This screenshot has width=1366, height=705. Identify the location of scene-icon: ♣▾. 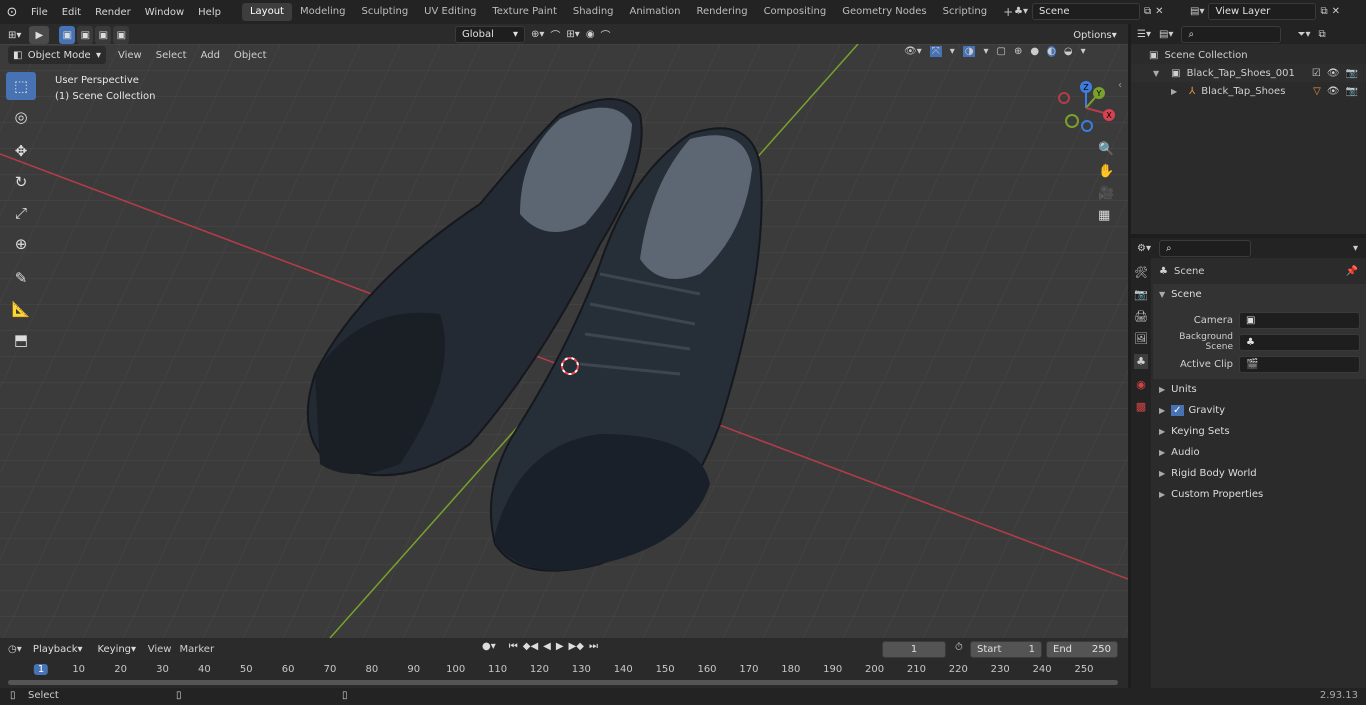
(1021, 11).